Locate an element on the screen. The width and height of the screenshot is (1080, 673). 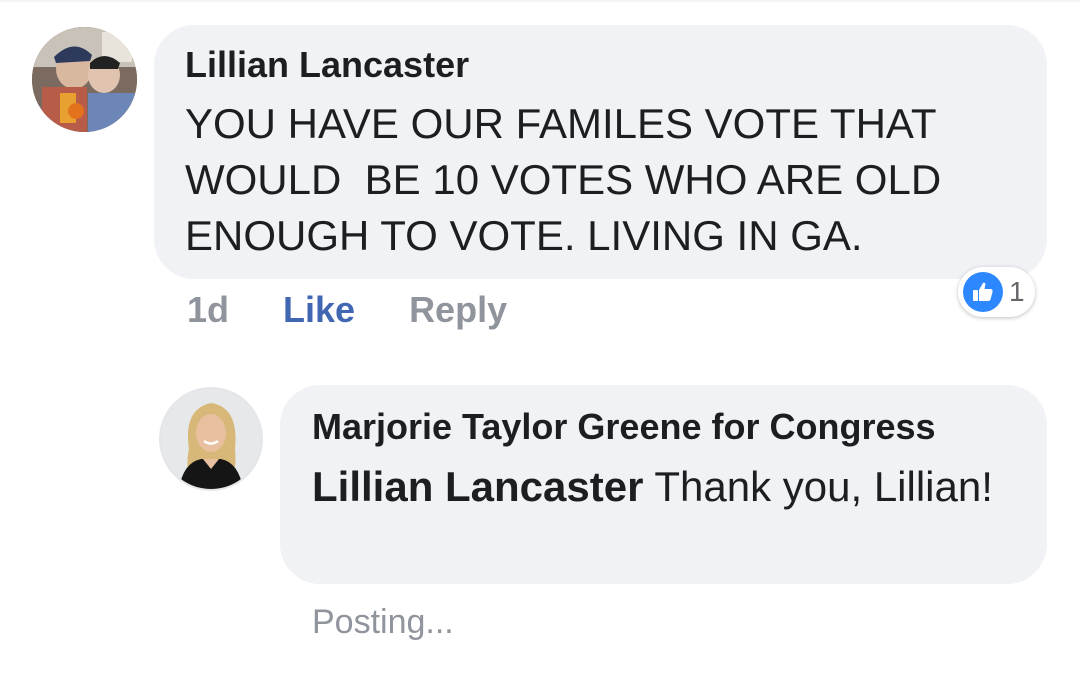
reply-text: Lillian Lancaster Thank you, Lillian! is located at coordinates (672, 486).